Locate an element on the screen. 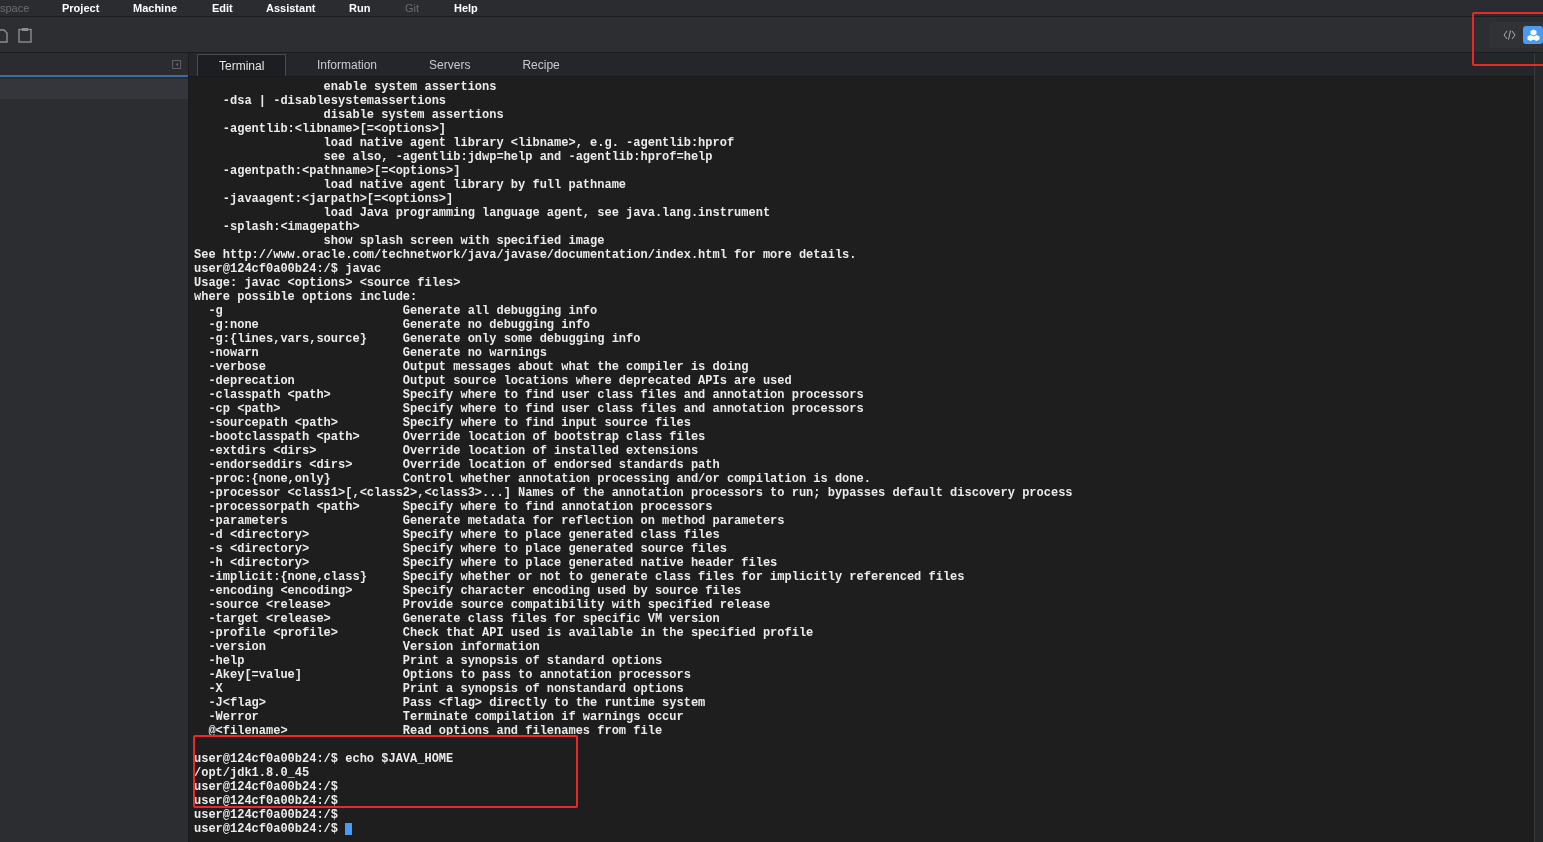 This screenshot has width=1543, height=842. document-icon is located at coordinates (4, 34).